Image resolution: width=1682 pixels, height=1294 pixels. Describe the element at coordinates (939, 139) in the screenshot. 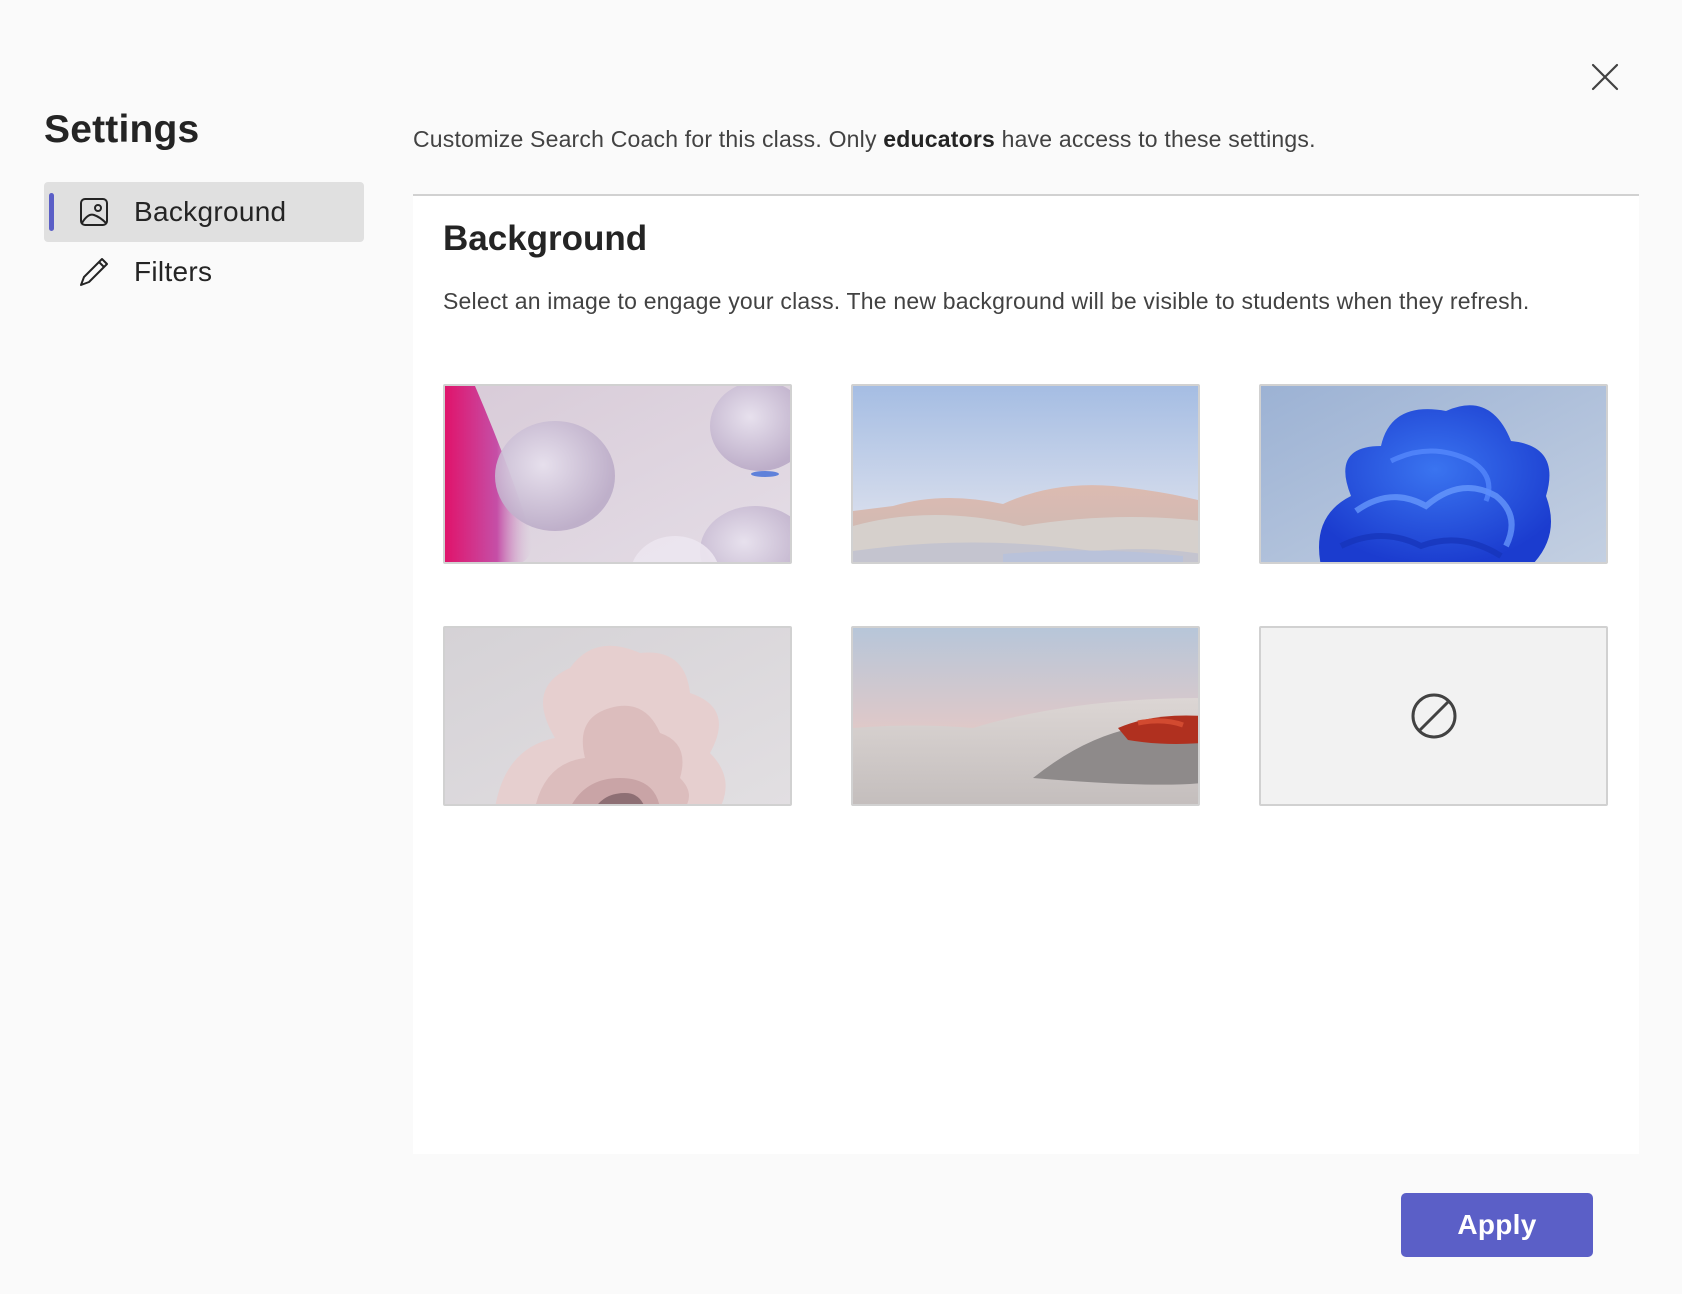

I see `intro-text-bold: educators` at that location.